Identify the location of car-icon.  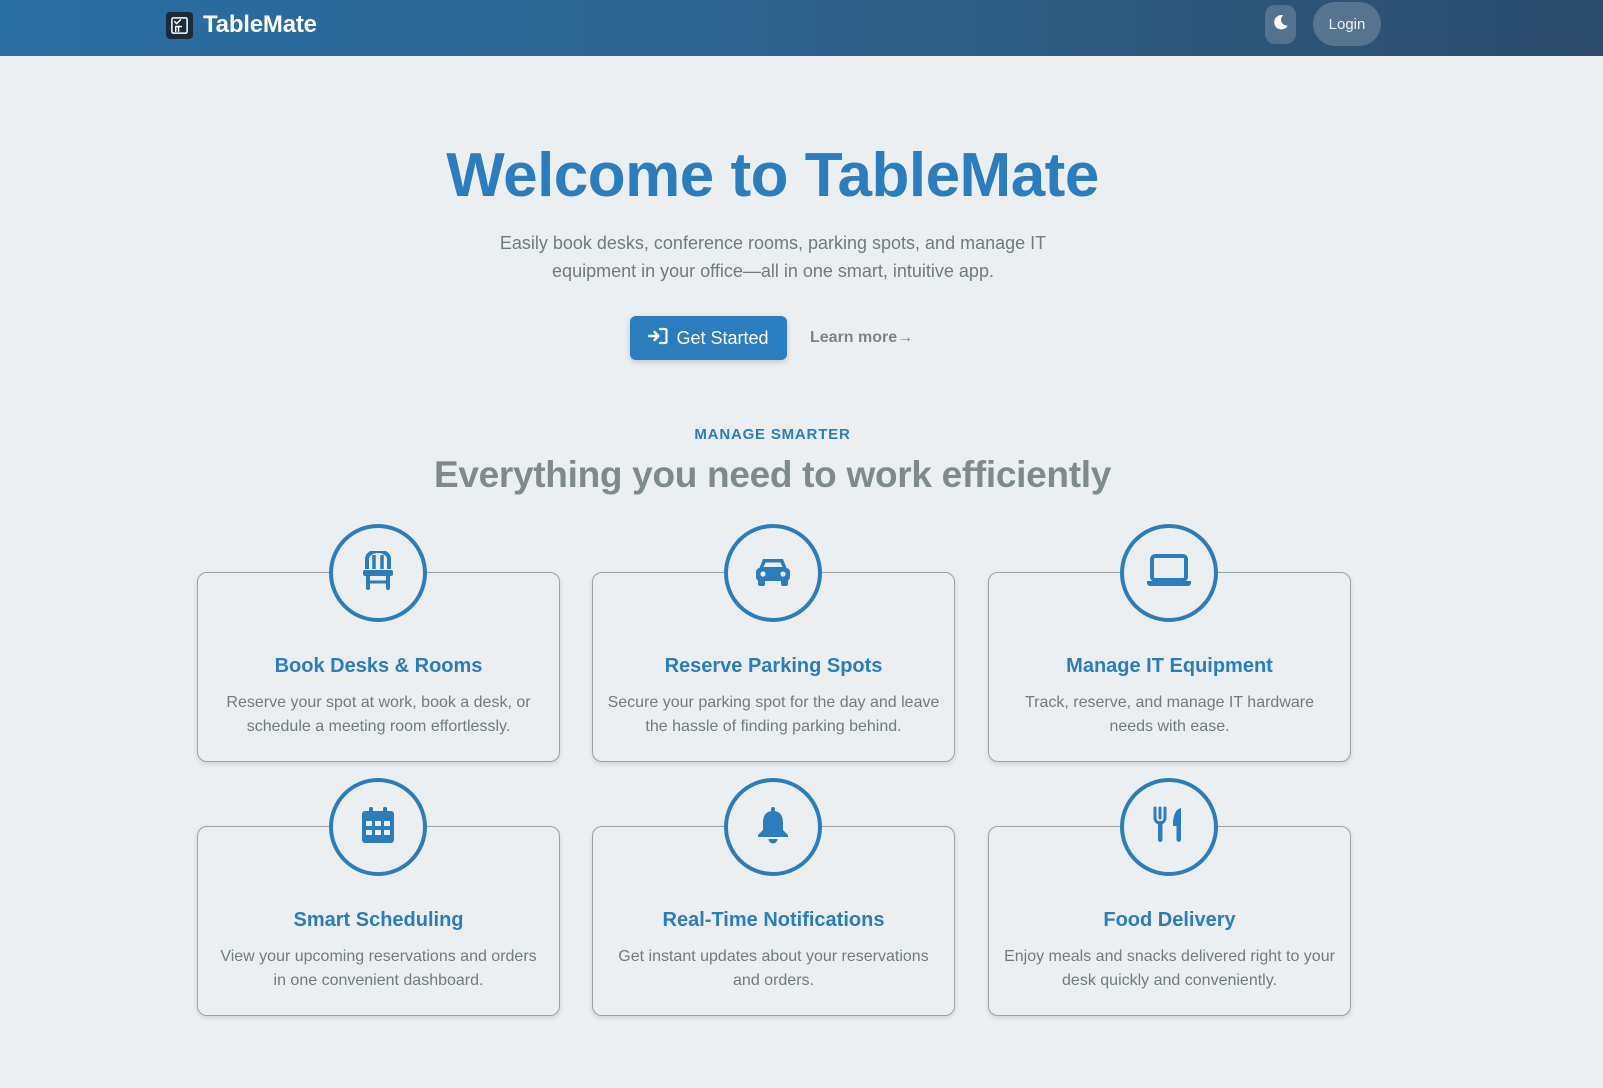
(773, 573).